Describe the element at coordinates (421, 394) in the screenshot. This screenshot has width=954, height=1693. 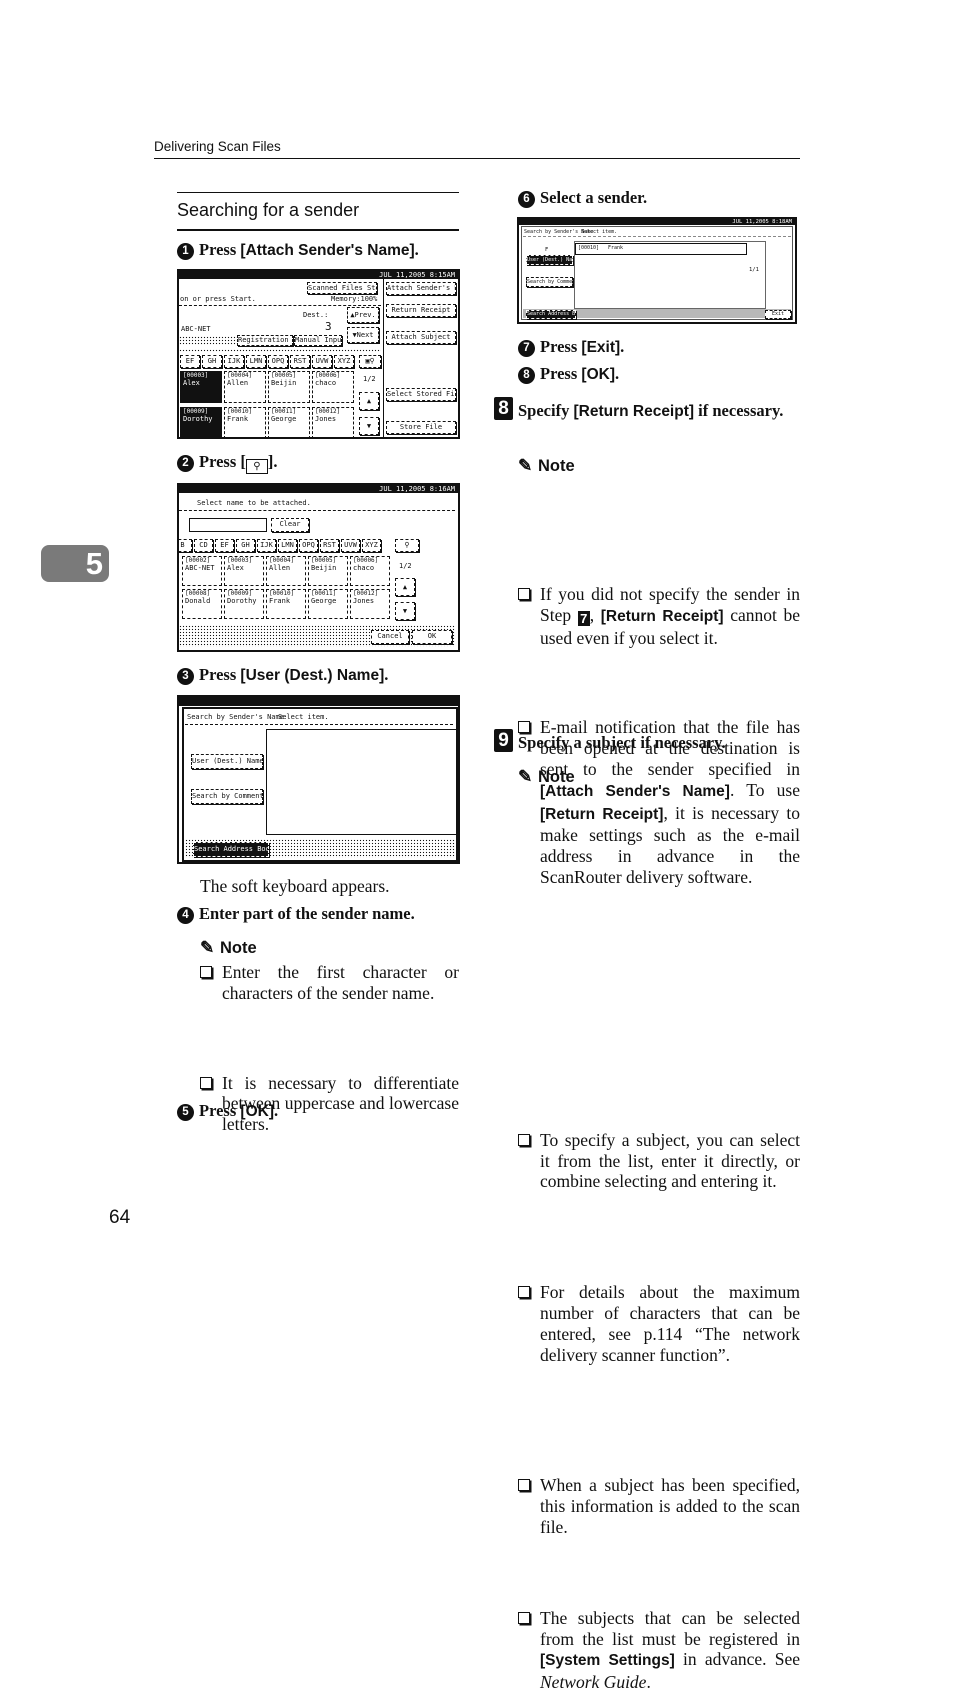
I see `function-button-4: Select Stored File` at that location.